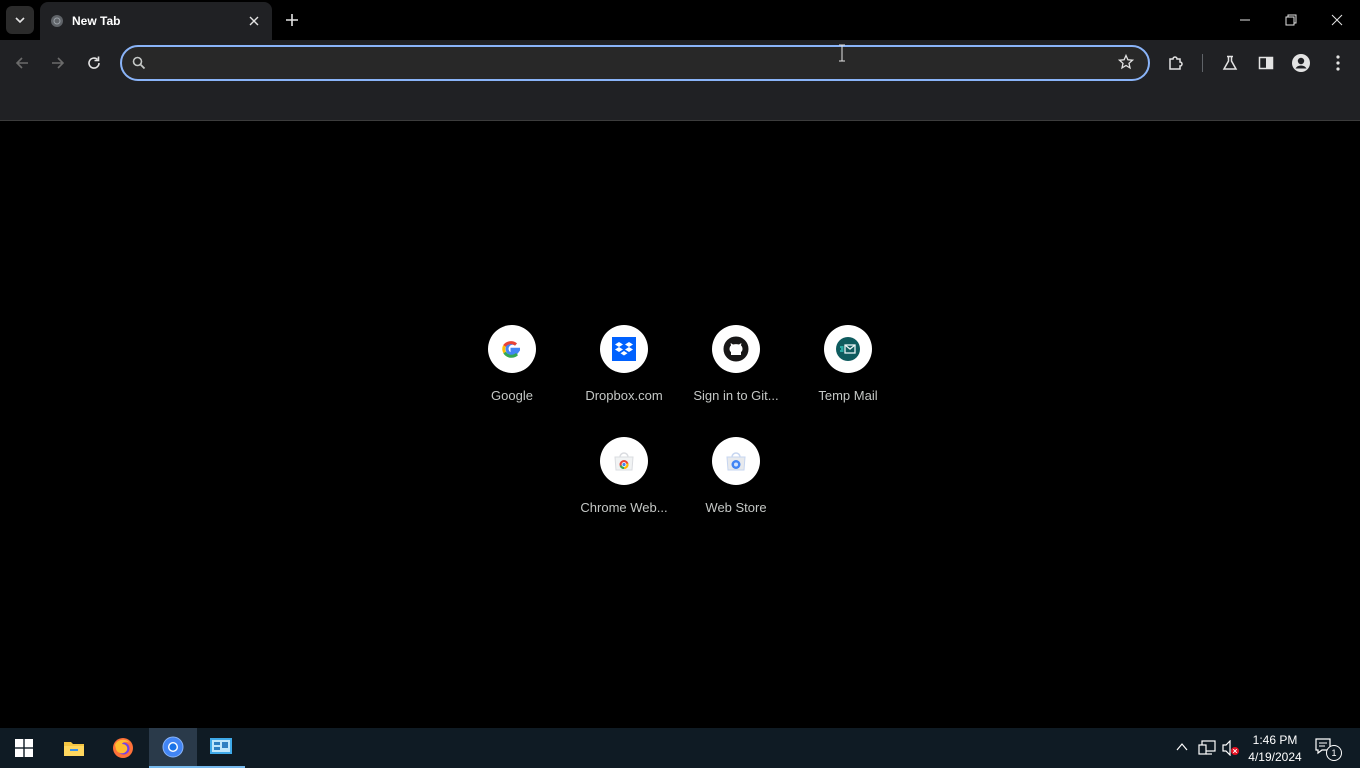  What do you see at coordinates (96, 21) in the screenshot?
I see `tab-title: New Tab` at bounding box center [96, 21].